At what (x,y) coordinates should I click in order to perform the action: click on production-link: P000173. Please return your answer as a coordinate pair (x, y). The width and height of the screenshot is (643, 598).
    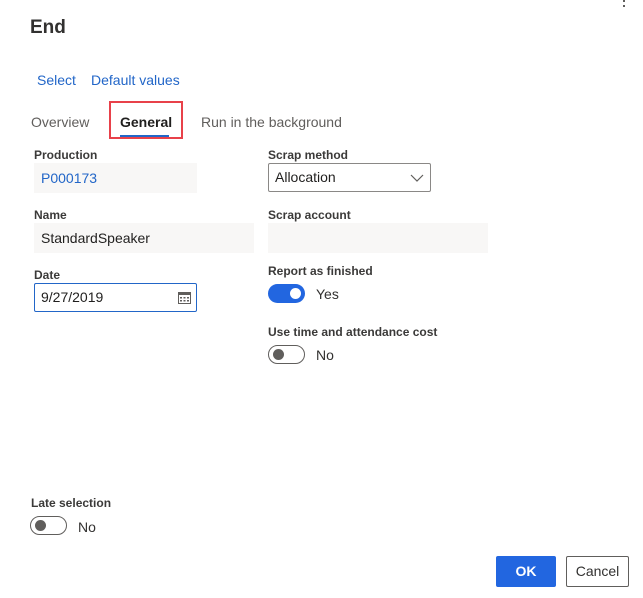
    Looking at the image, I should click on (69, 178).